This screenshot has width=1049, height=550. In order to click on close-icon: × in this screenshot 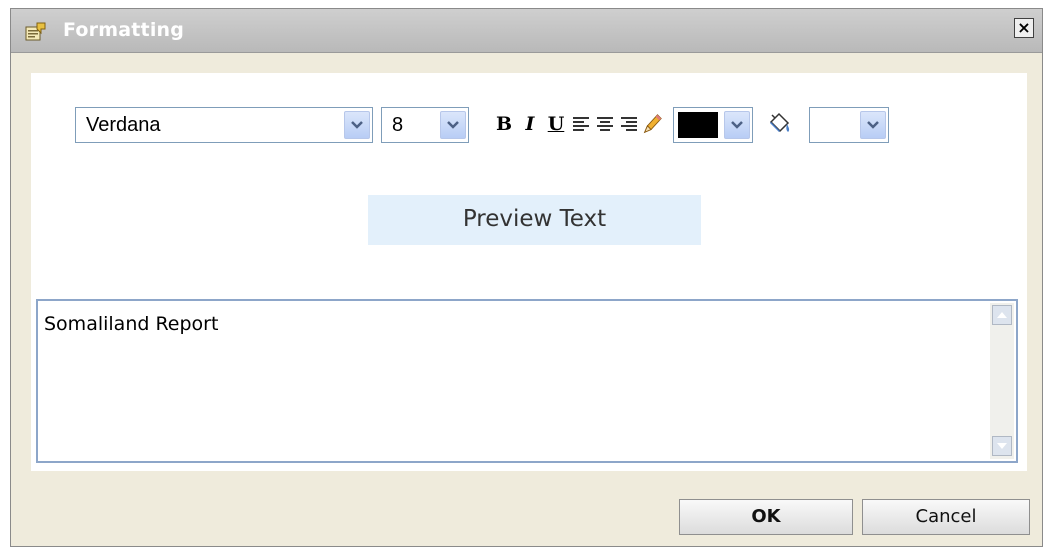, I will do `click(1024, 27)`.